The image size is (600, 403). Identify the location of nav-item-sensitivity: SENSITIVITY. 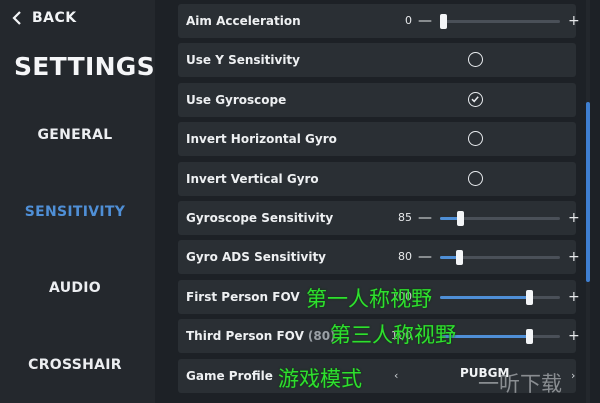
(75, 212).